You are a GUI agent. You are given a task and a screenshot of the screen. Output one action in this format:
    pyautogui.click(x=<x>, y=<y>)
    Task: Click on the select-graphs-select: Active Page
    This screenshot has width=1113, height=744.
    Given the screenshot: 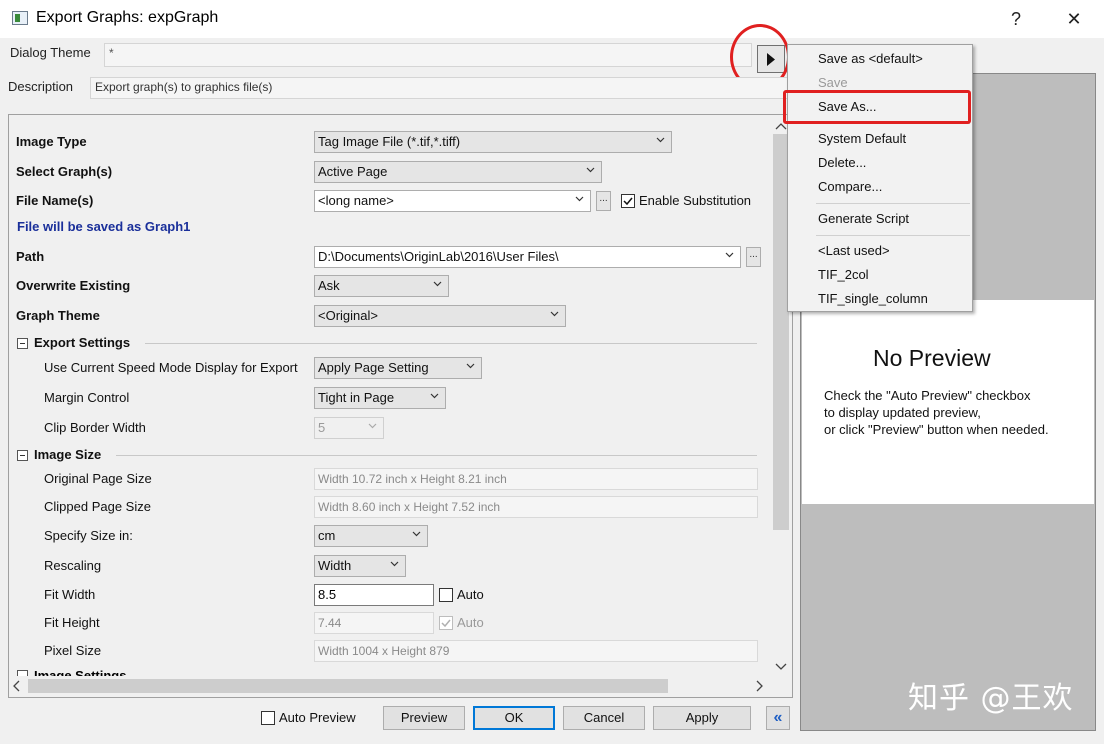 What is the action you would take?
    pyautogui.click(x=458, y=172)
    